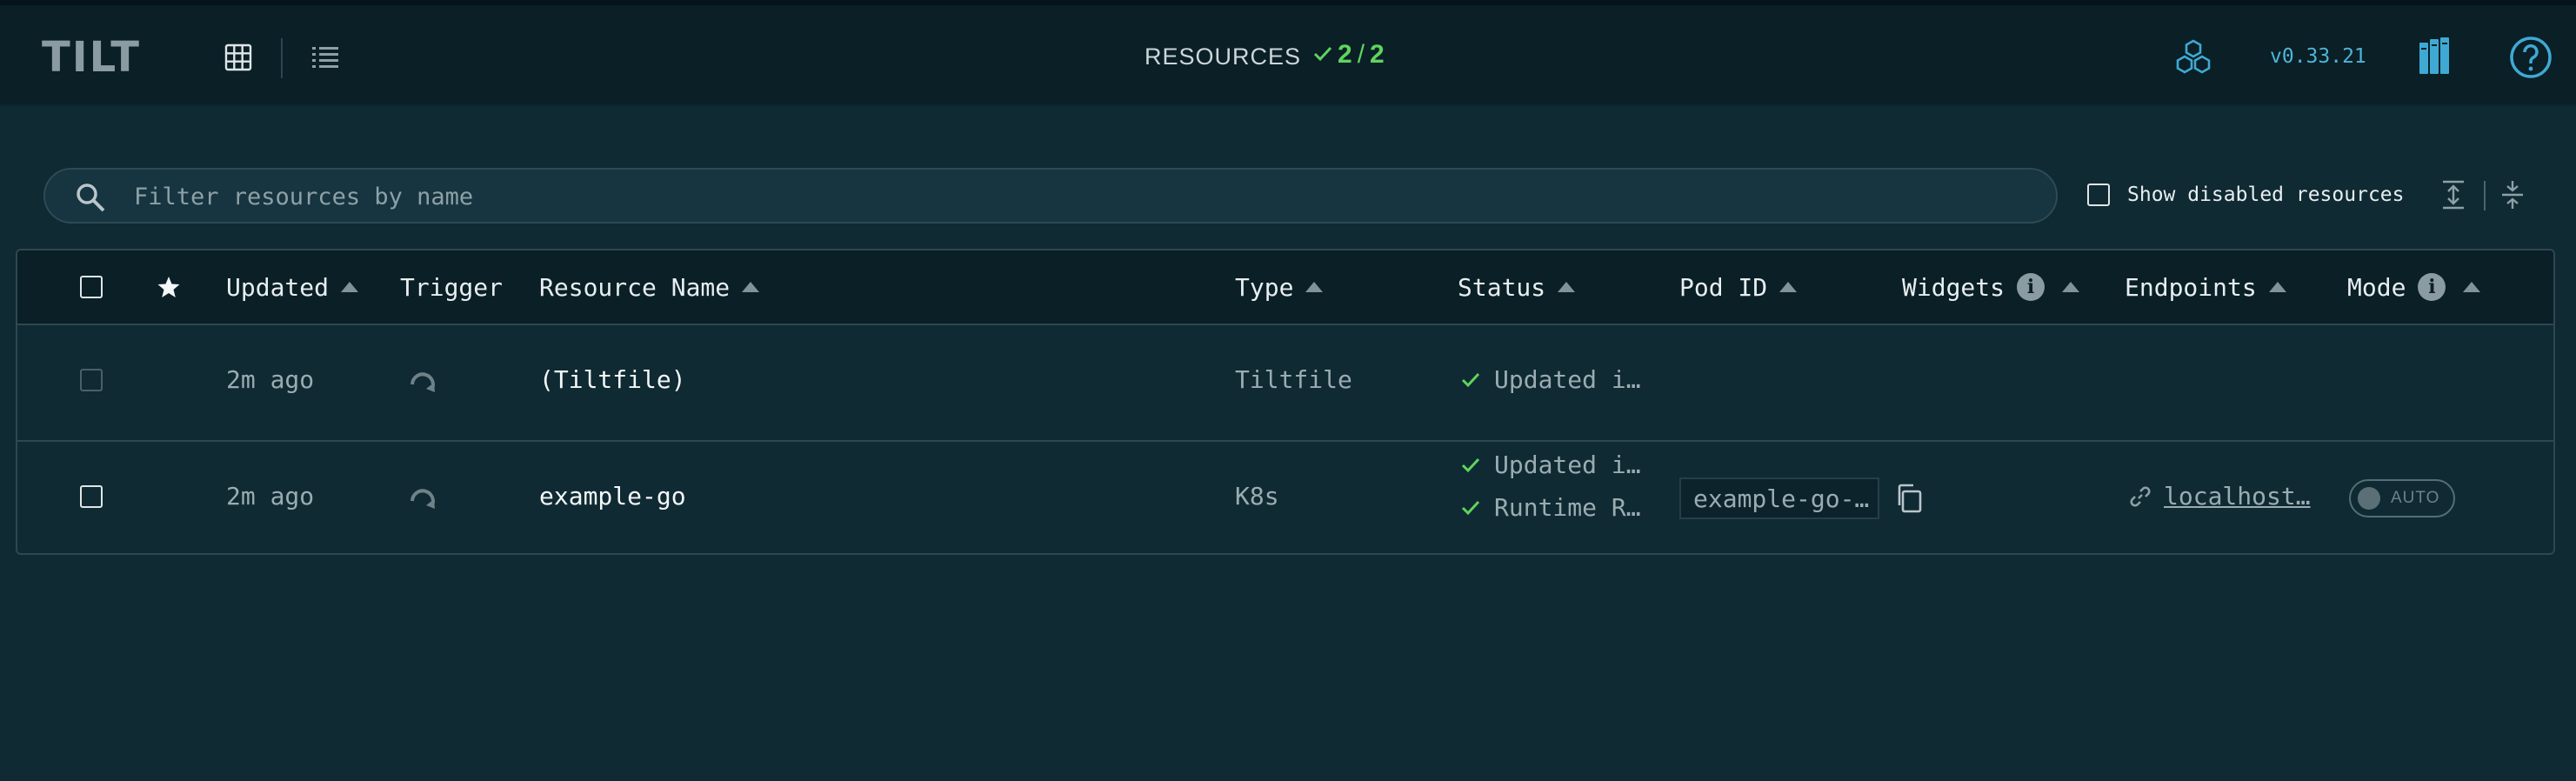 This screenshot has width=2576, height=781. Describe the element at coordinates (2369, 498) in the screenshot. I see `toggle-knob` at that location.